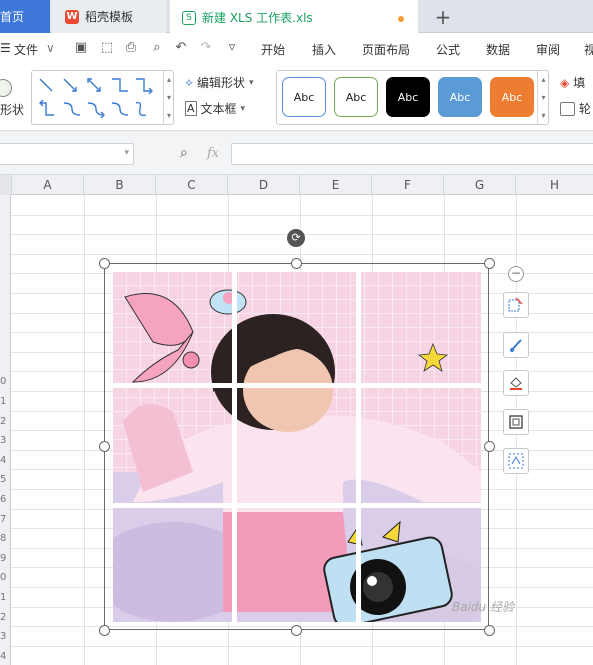 The width and height of the screenshot is (593, 665). Describe the element at coordinates (5, 558) in the screenshot. I see `row-header: 9` at that location.